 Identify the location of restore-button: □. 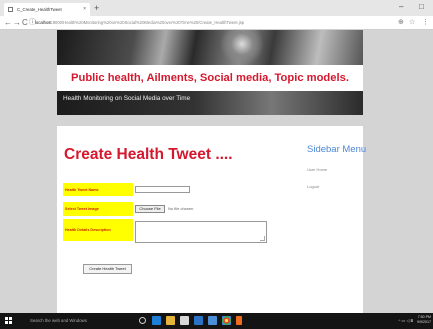
(421, 7).